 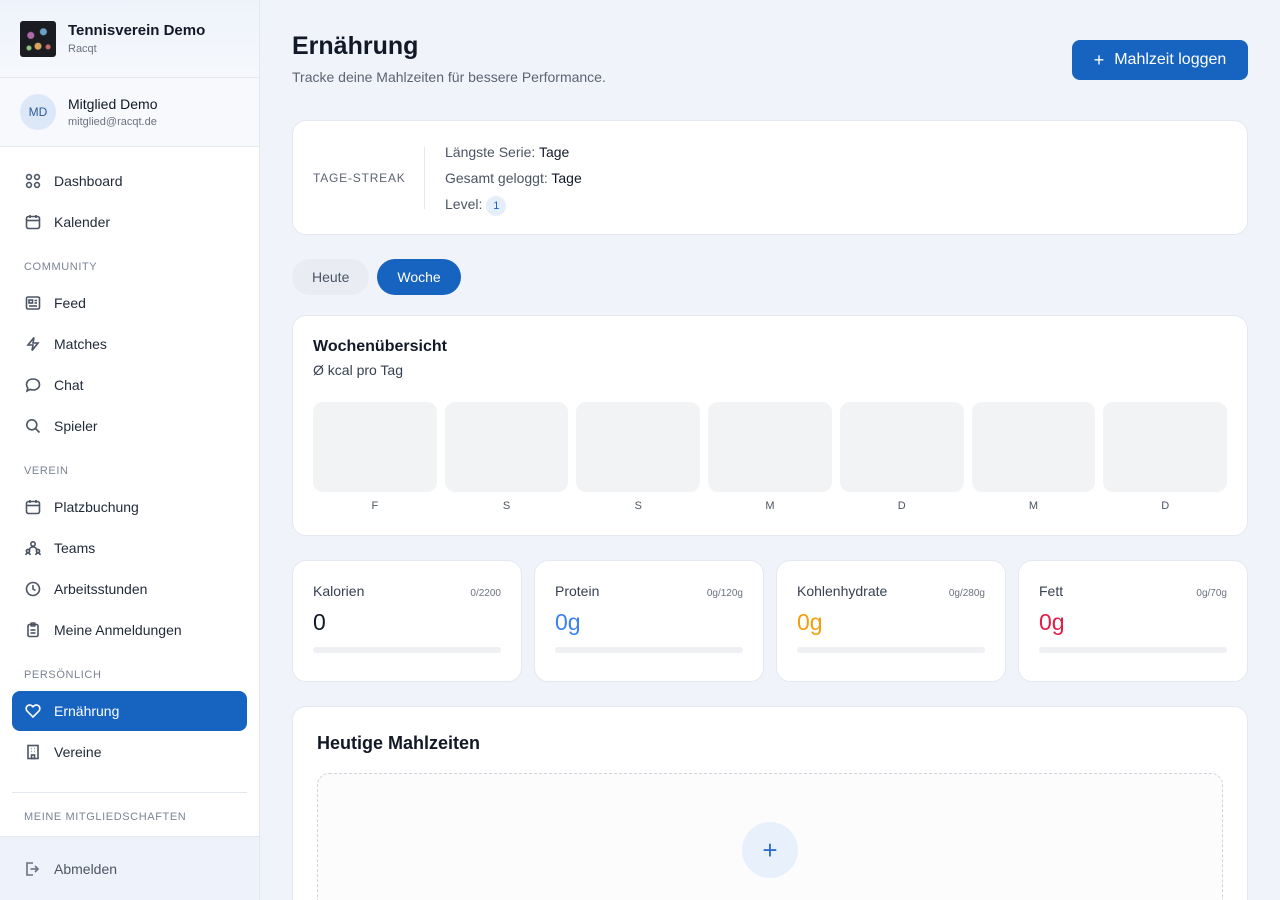 What do you see at coordinates (101, 589) in the screenshot?
I see `sidebar-item-label: Arbeitsstunden` at bounding box center [101, 589].